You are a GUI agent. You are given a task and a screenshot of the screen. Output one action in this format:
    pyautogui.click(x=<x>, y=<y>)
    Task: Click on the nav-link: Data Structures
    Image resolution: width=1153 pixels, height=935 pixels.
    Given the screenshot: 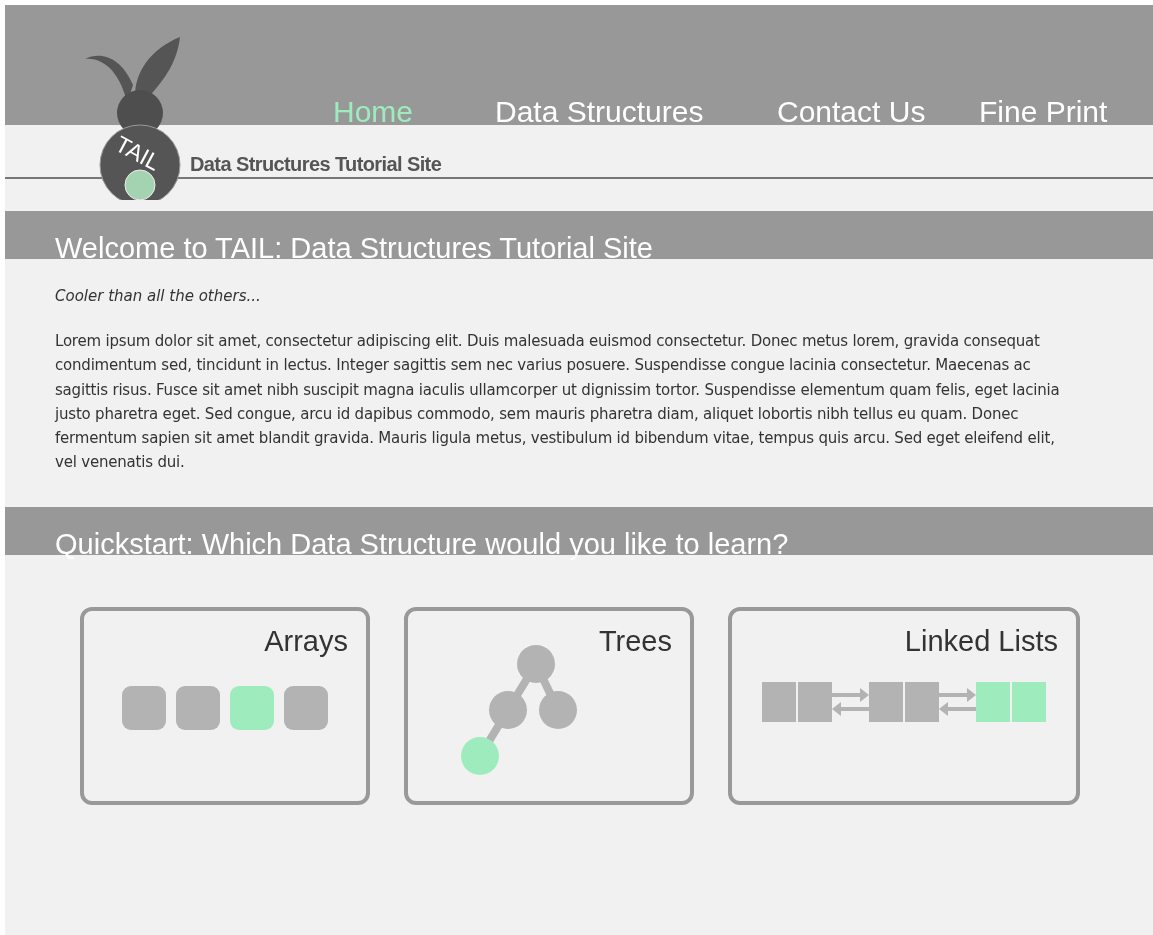 What is the action you would take?
    pyautogui.click(x=636, y=112)
    